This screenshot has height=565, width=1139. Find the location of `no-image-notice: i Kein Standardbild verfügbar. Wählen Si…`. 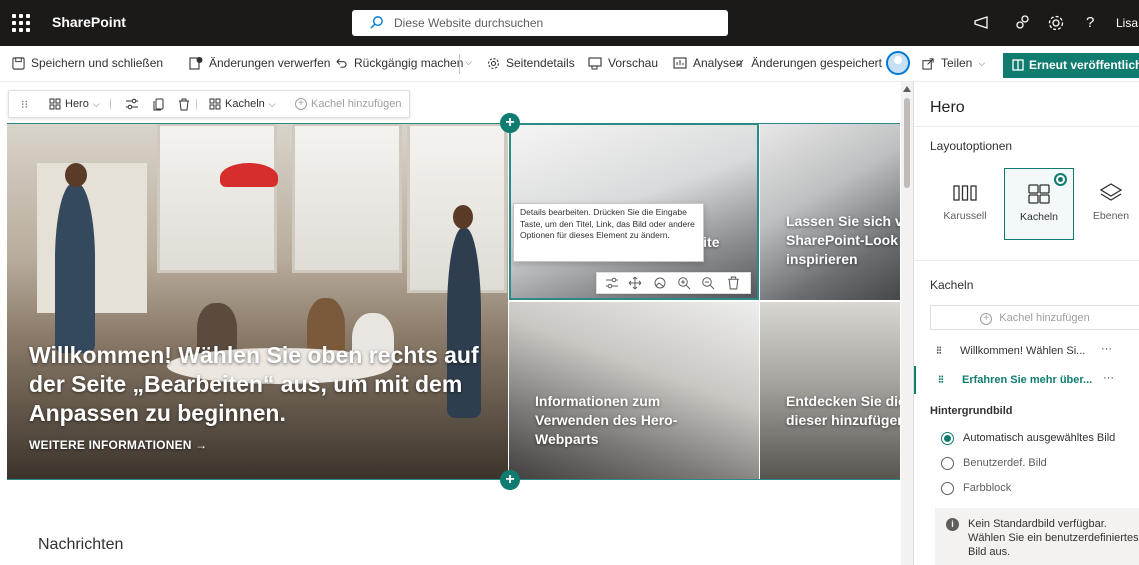

no-image-notice: i Kein Standardbild verfügbar. Wählen Si… is located at coordinates (1037, 536).